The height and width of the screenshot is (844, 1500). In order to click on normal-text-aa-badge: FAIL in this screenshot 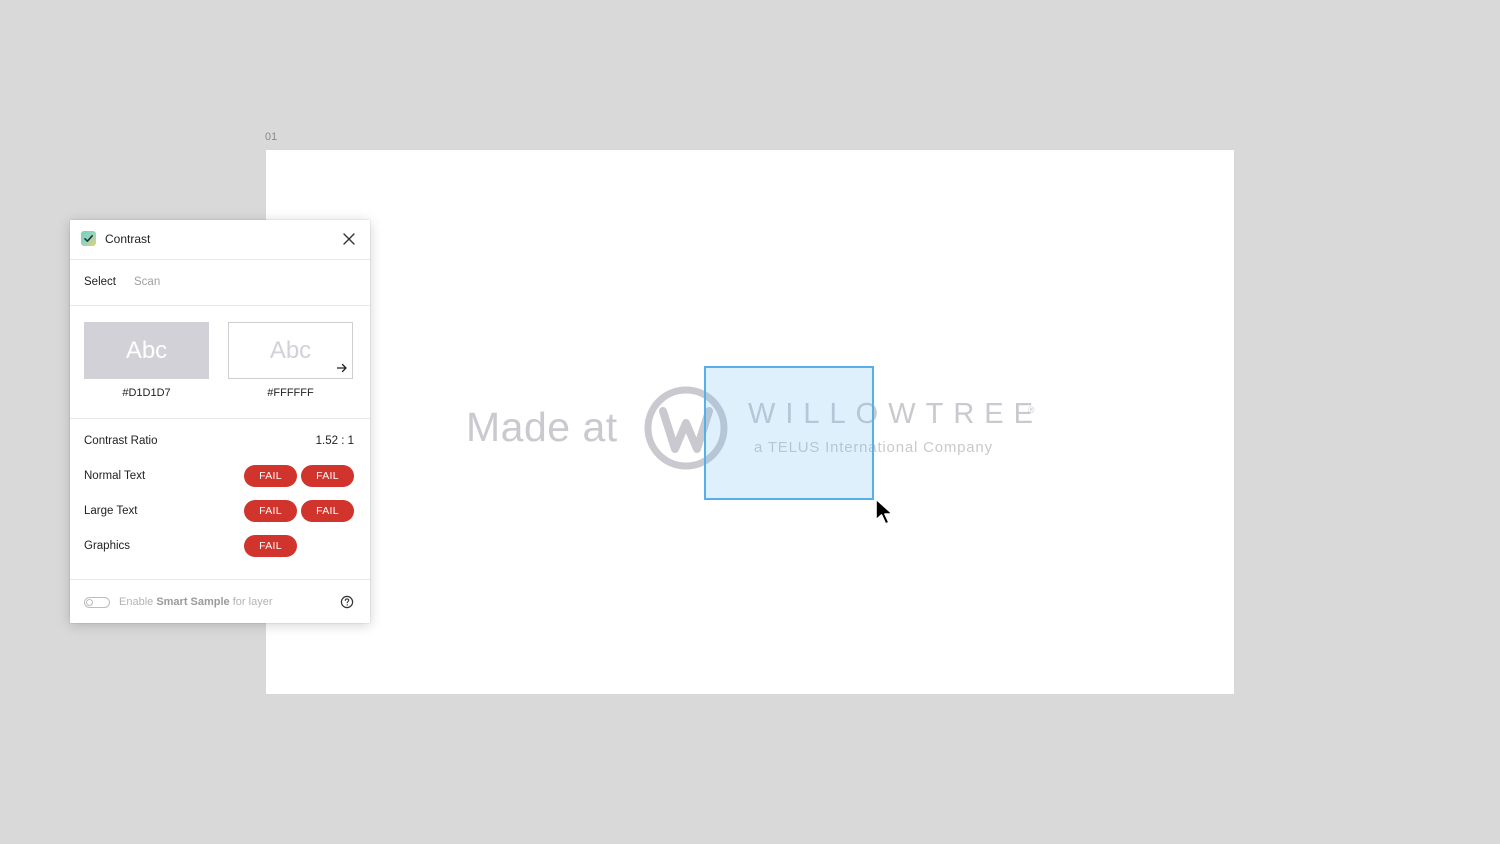, I will do `click(270, 476)`.